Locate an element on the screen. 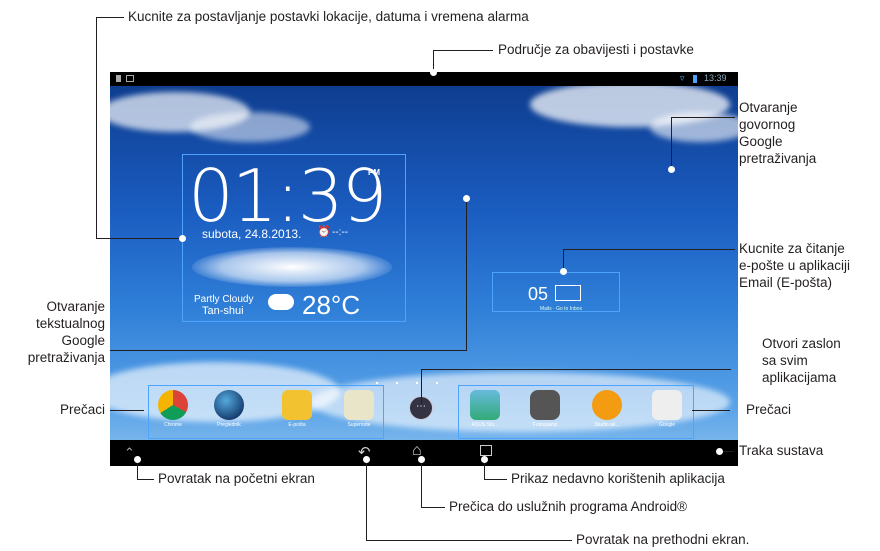 The width and height of the screenshot is (880, 551). app-label-eposta: E-pošta is located at coordinates (297, 425).